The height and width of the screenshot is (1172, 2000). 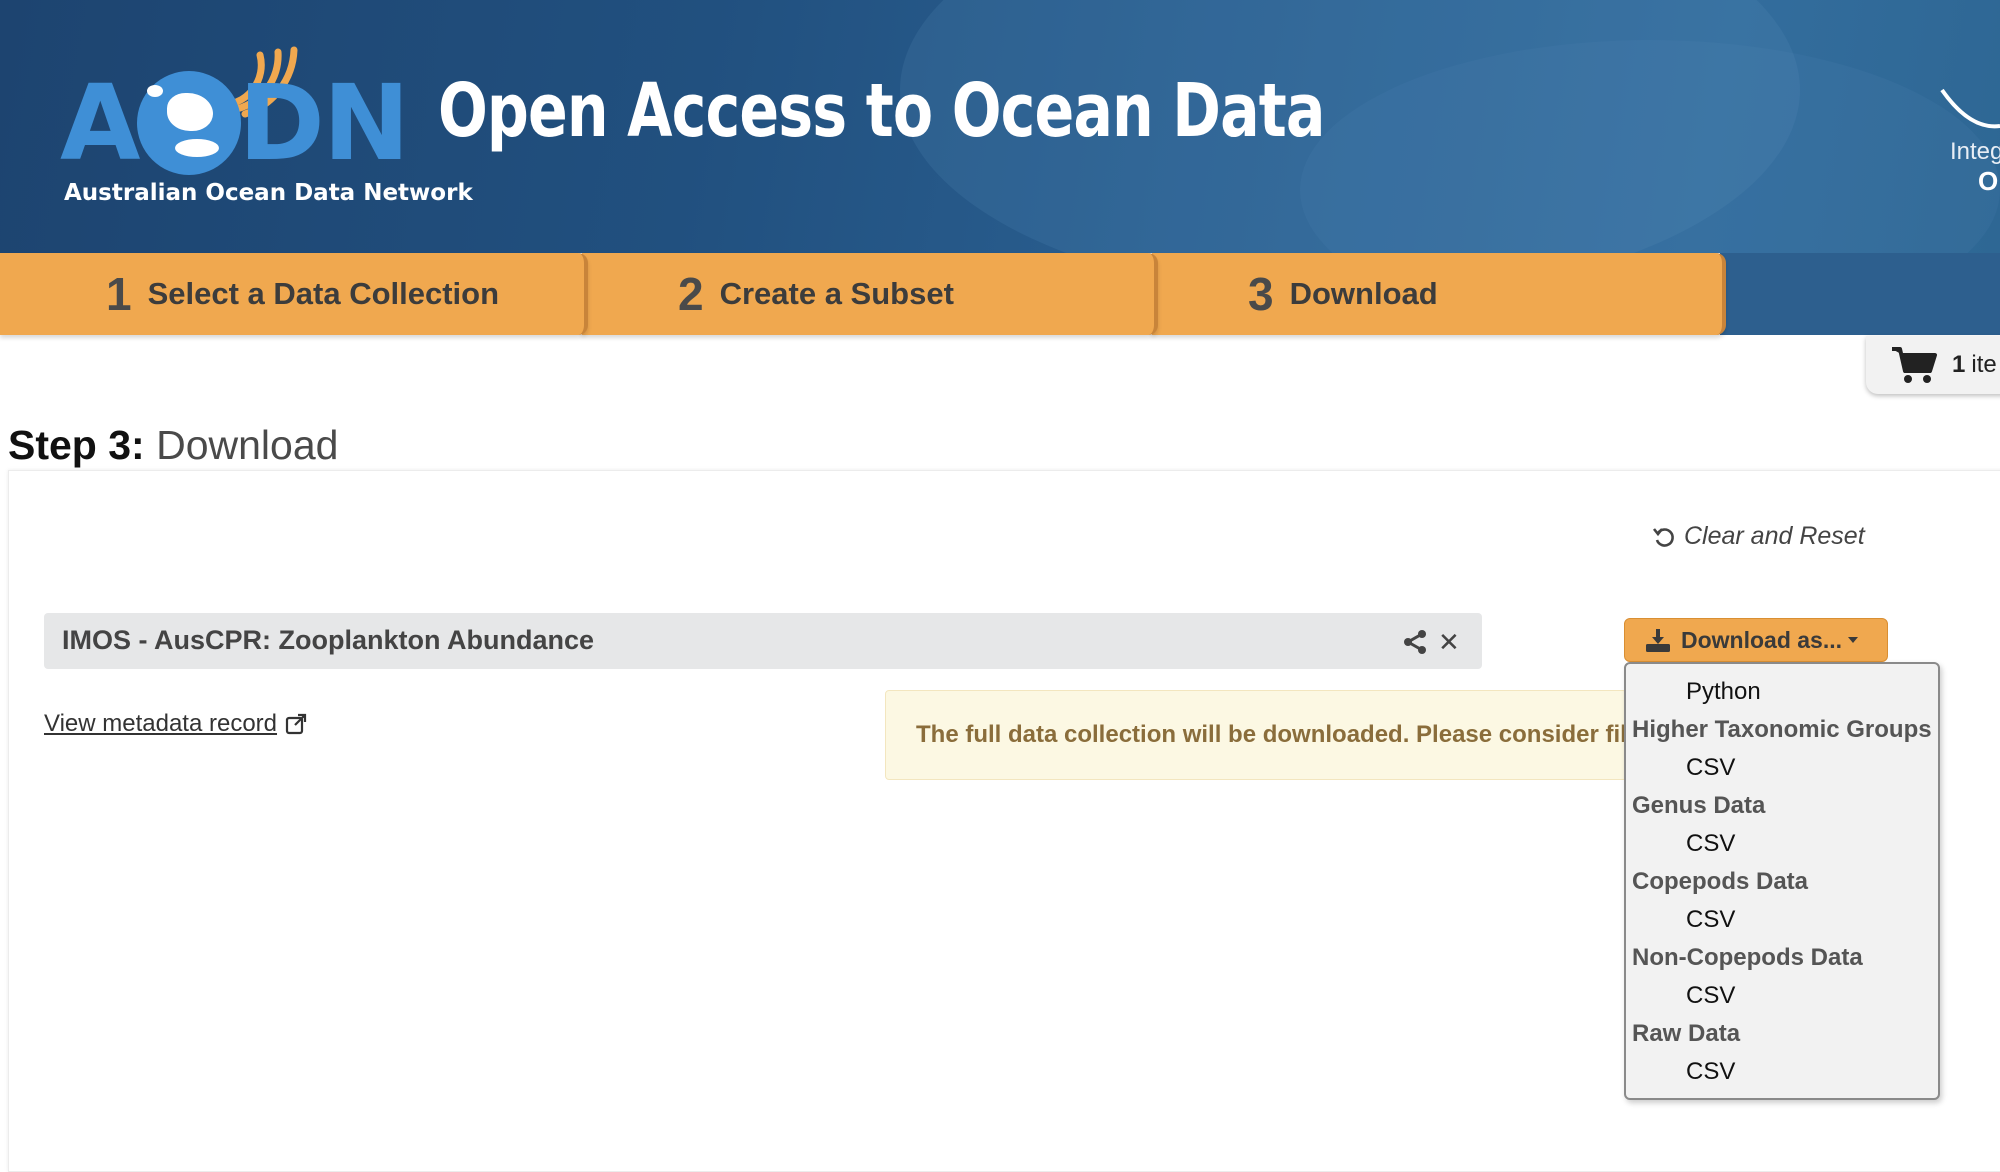 I want to click on share-icon, so click(x=1415, y=642).